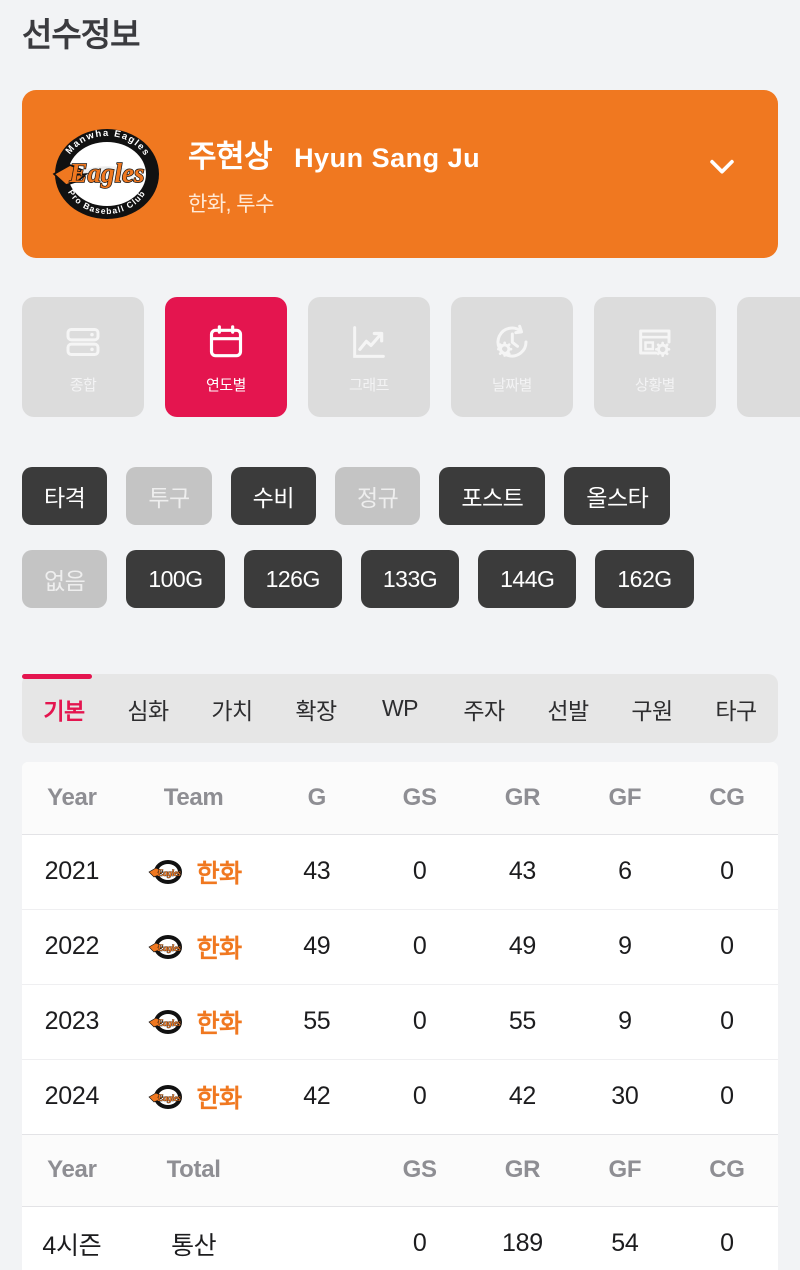  I want to click on tab-seonbal: 선발, so click(568, 708).